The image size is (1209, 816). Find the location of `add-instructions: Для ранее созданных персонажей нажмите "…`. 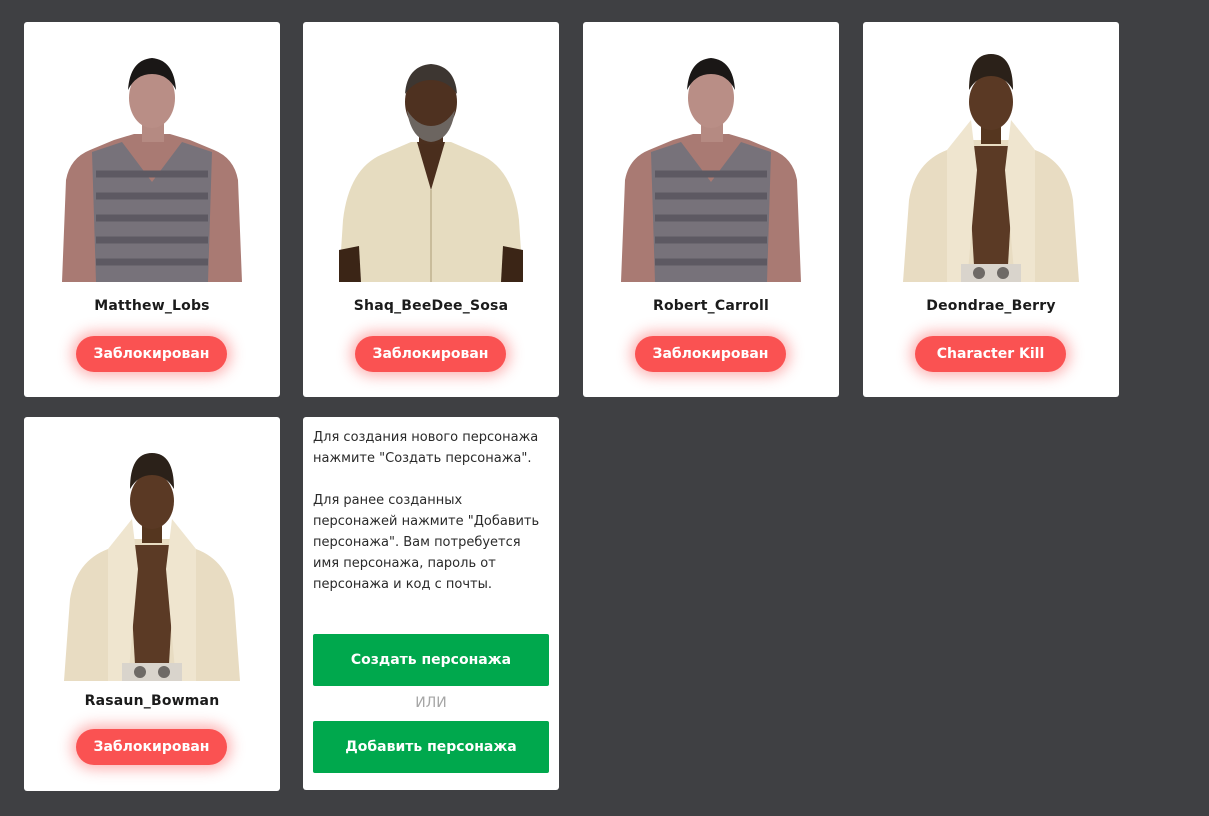

add-instructions: Для ранее созданных персонажей нажмите "… is located at coordinates (426, 542).